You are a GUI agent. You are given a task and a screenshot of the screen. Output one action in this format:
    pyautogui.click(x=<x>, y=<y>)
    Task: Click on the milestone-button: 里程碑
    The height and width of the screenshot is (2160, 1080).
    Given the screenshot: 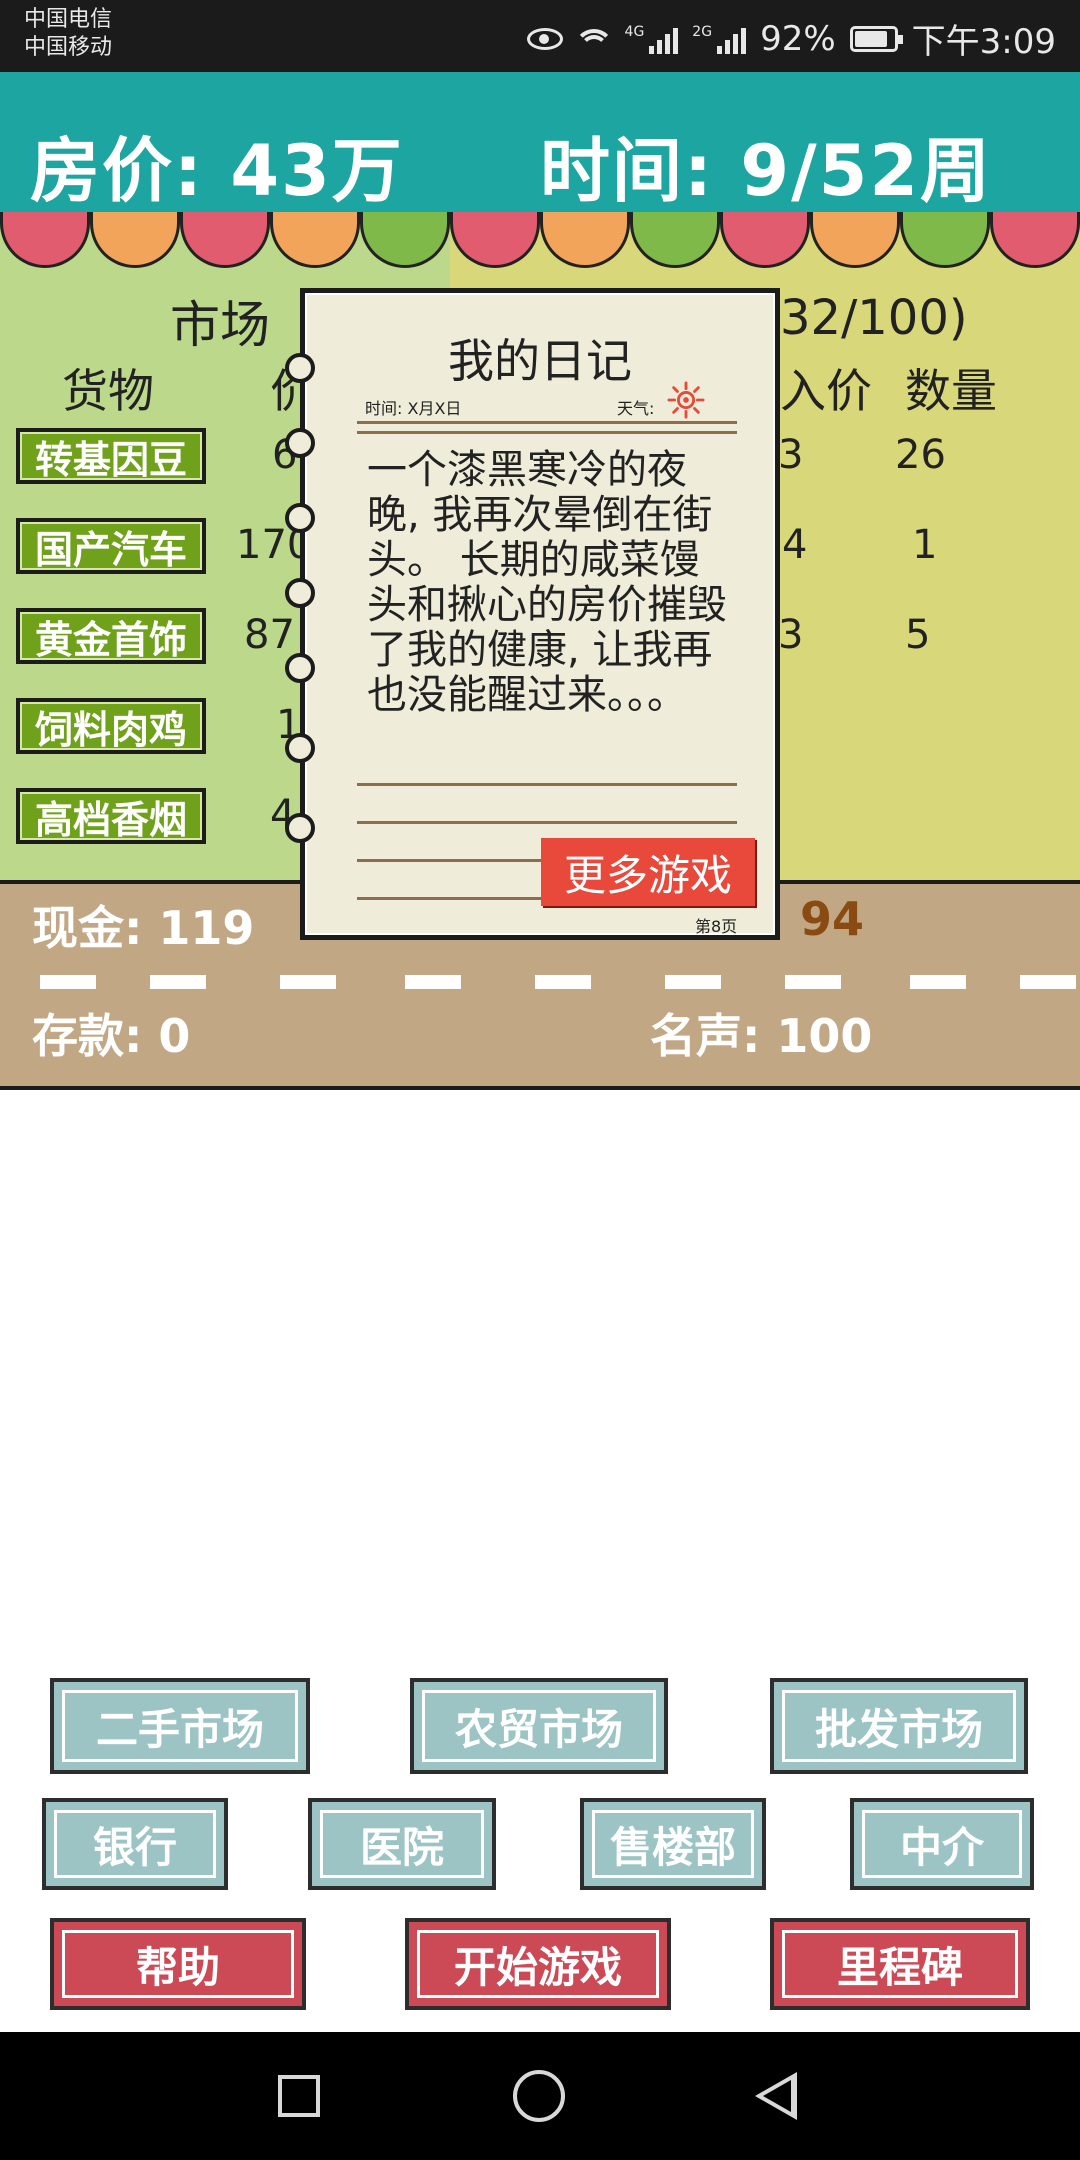 What is the action you would take?
    pyautogui.click(x=900, y=1964)
    